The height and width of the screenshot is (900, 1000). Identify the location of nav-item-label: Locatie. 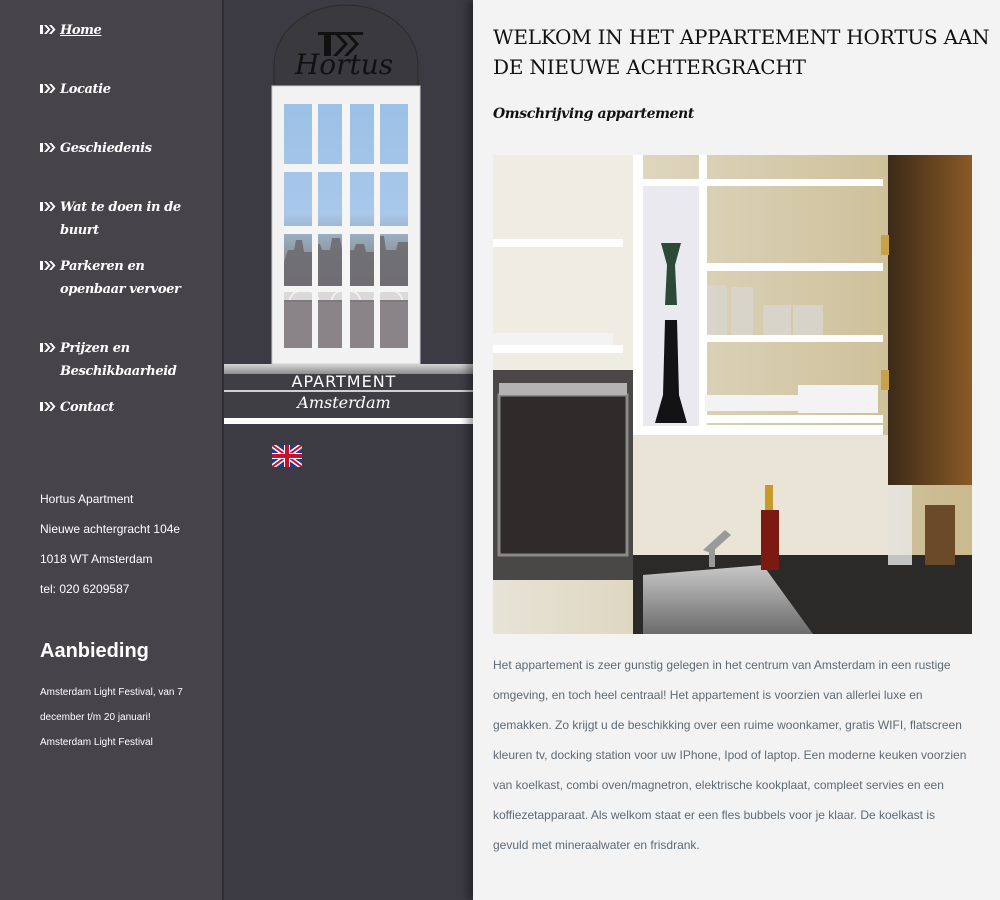
(85, 89).